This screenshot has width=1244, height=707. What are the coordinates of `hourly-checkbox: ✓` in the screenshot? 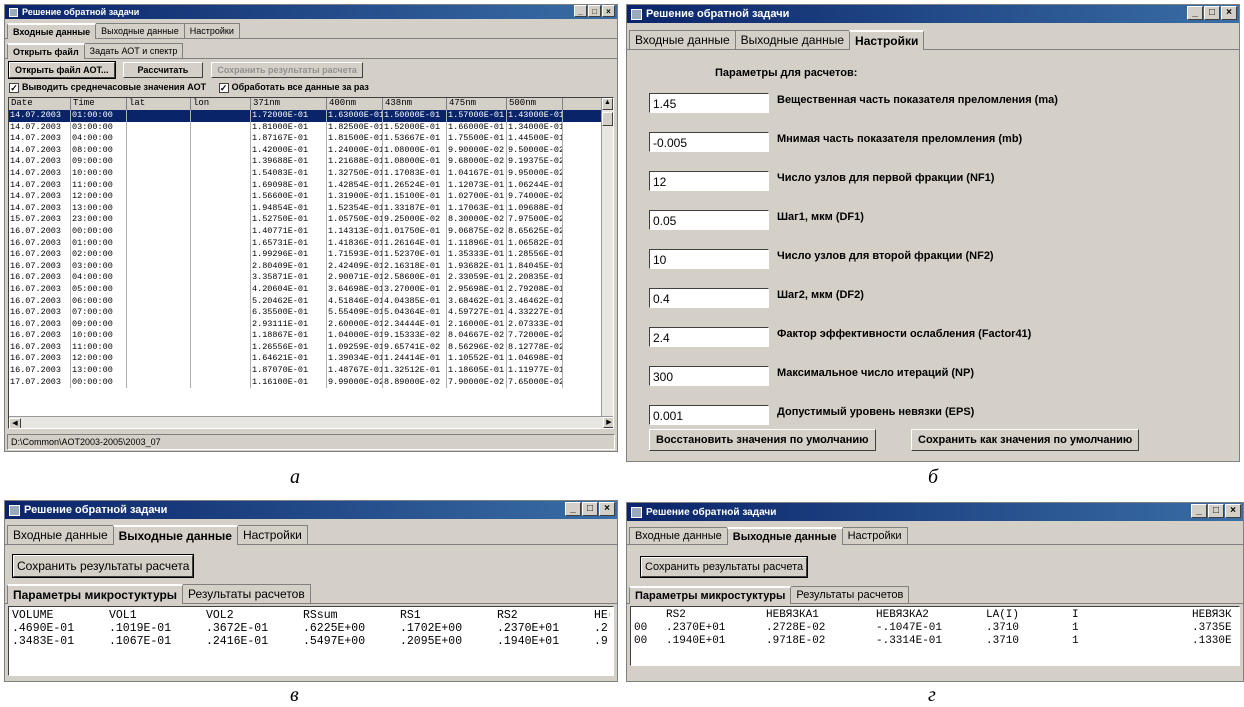 It's located at (14, 87).